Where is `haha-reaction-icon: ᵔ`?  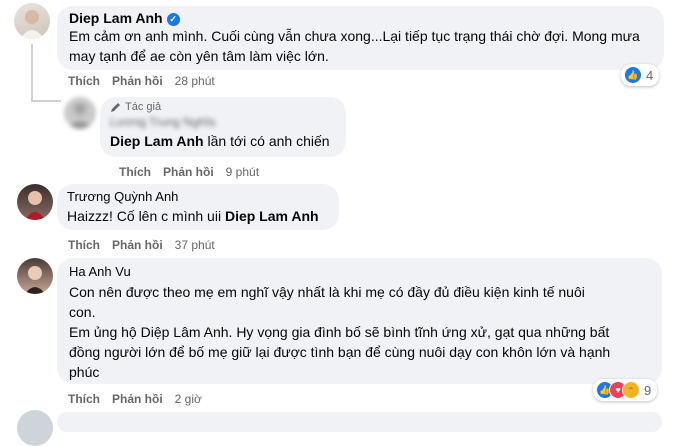 haha-reaction-icon: ᵔ is located at coordinates (631, 390).